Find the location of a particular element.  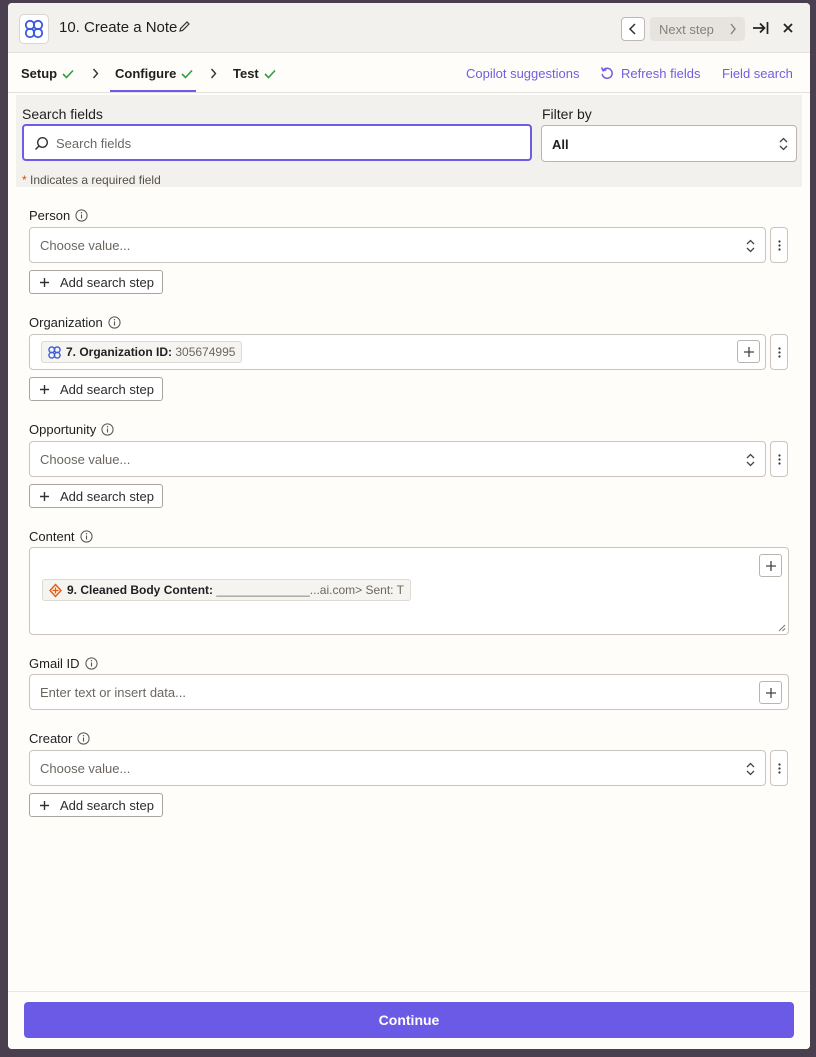

pill-value: 305674995 is located at coordinates (205, 352).